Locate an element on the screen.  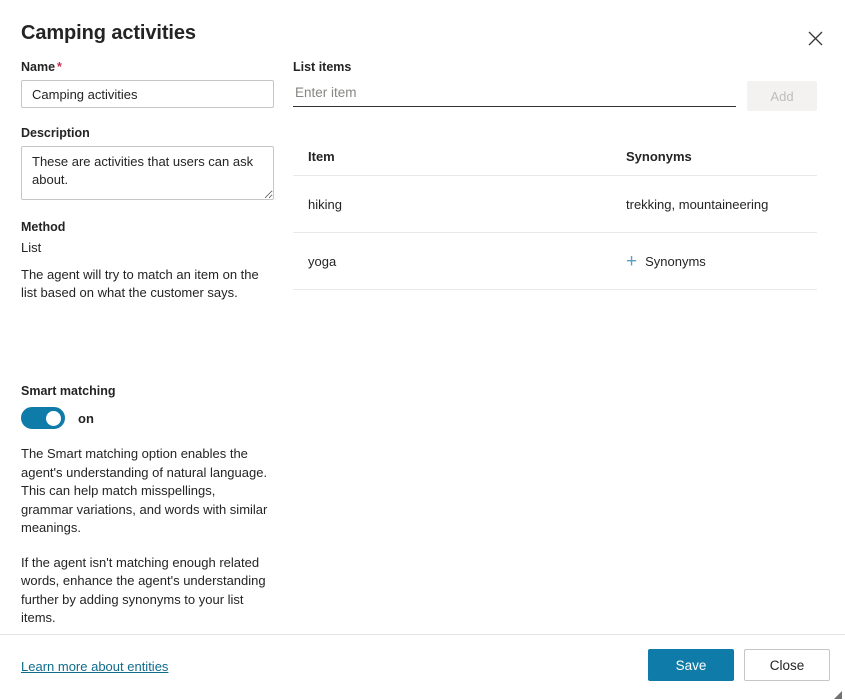
name-input is located at coordinates (147, 94).